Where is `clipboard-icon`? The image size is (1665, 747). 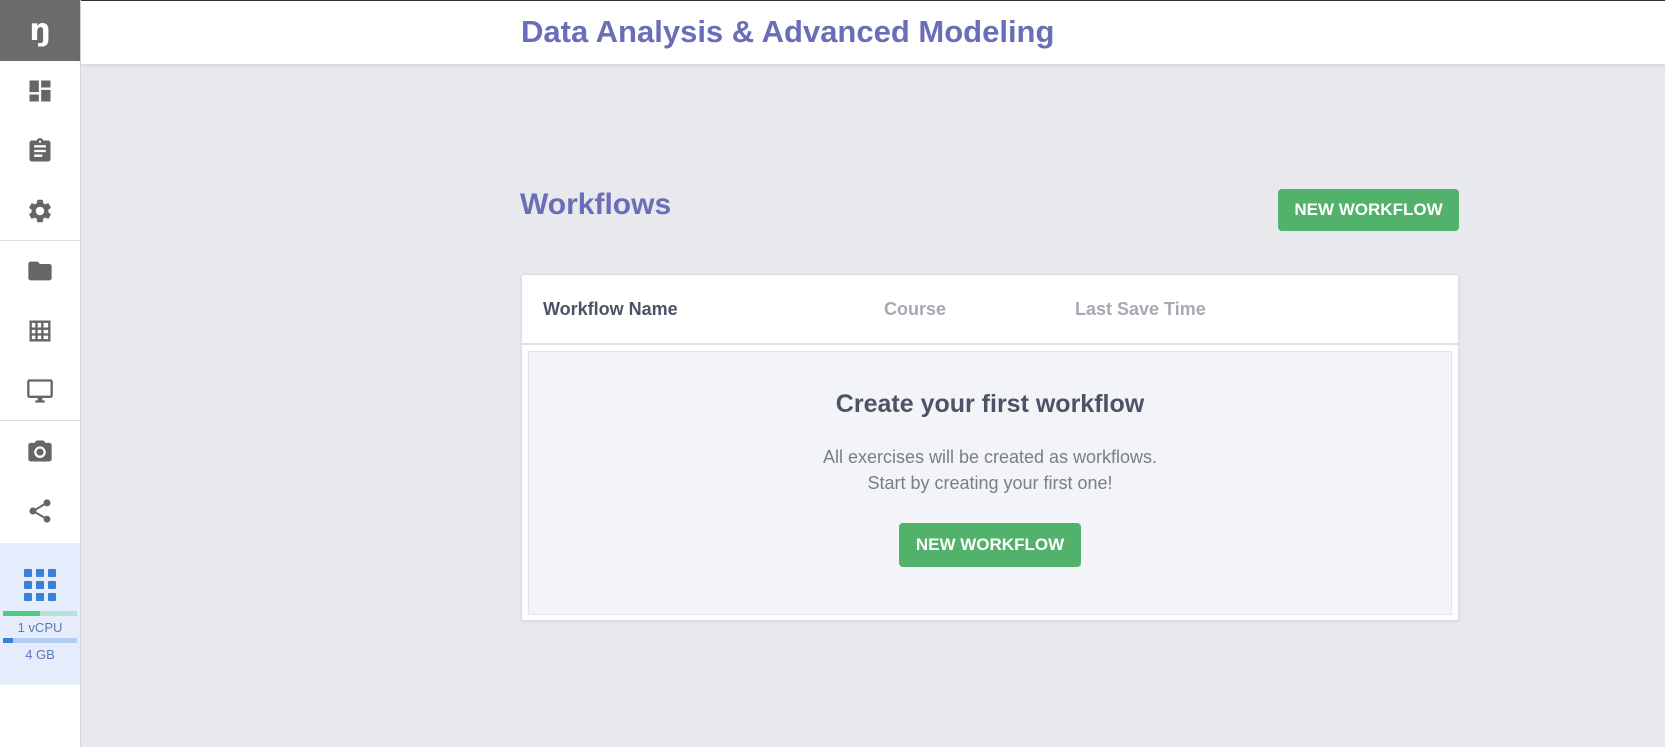
clipboard-icon is located at coordinates (40, 150).